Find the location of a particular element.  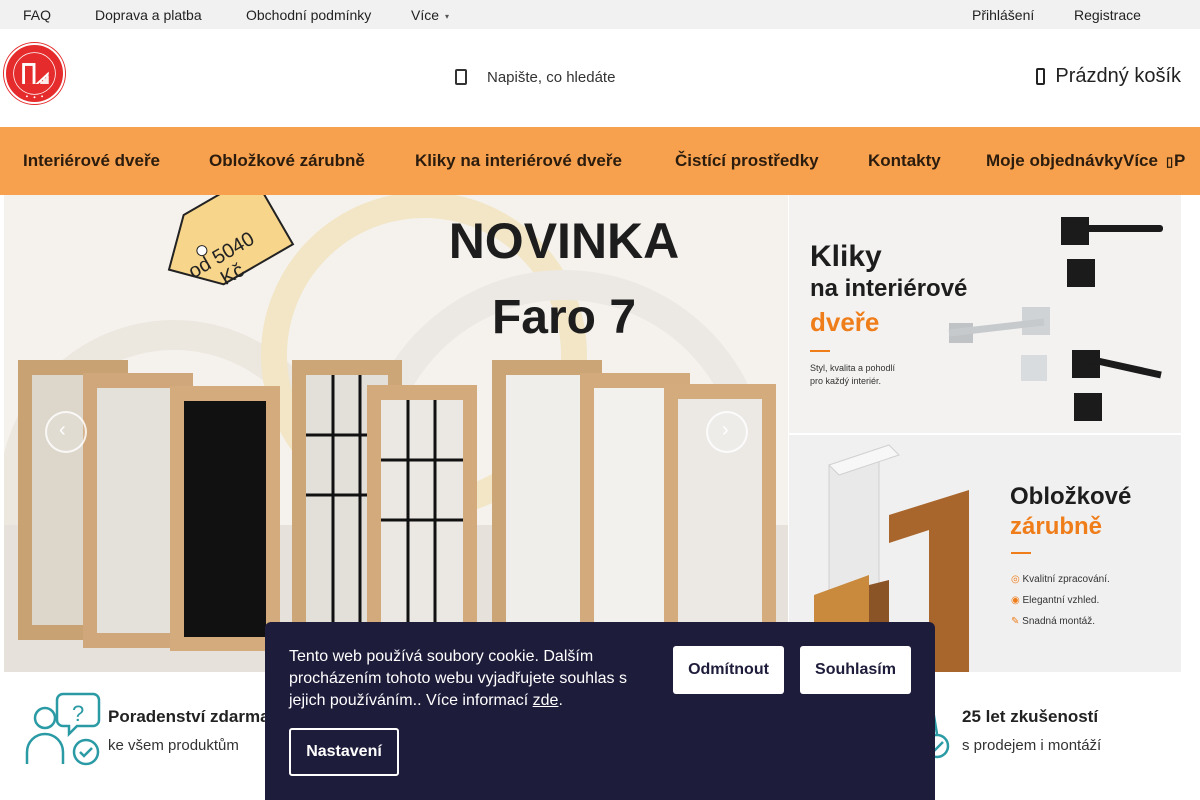

search-bar: Napište, co hledáte is located at coordinates (535, 77).